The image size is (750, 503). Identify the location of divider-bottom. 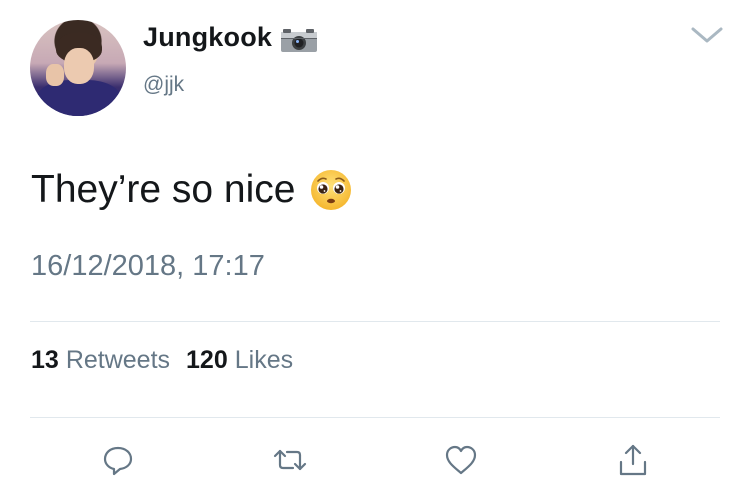
(375, 417).